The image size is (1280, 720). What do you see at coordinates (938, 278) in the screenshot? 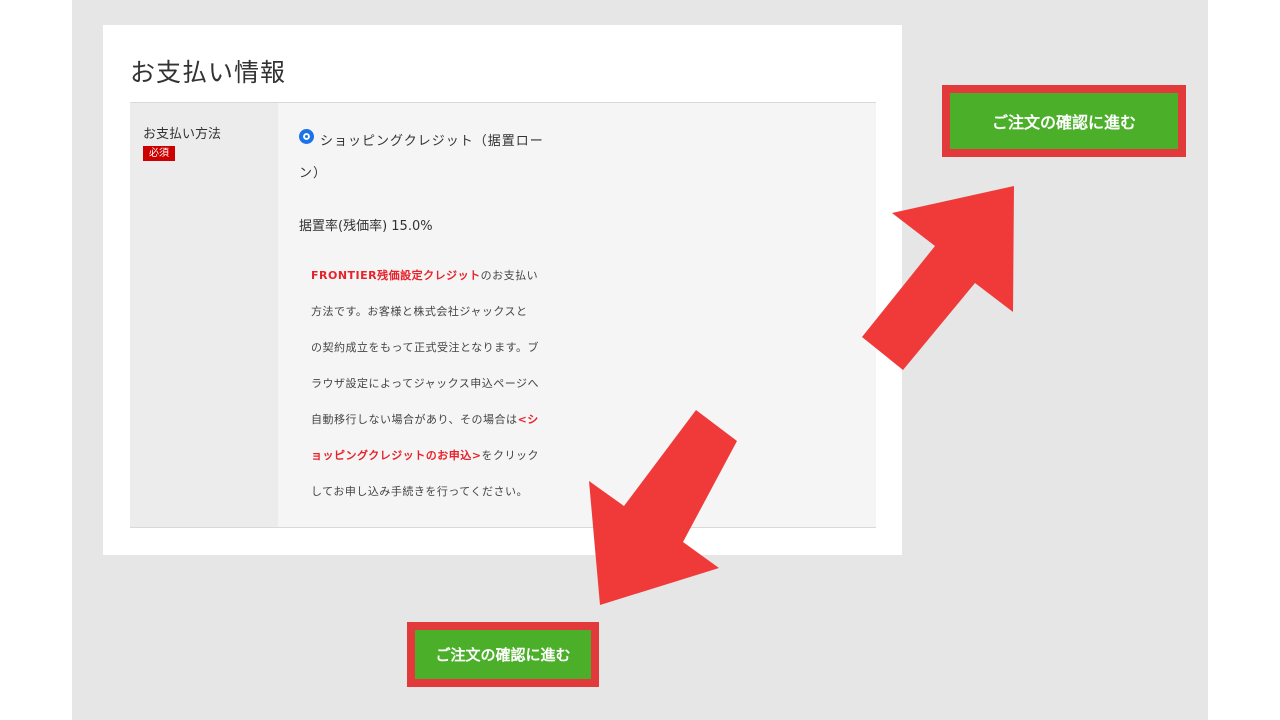
I see `arrow-up-right-icon` at bounding box center [938, 278].